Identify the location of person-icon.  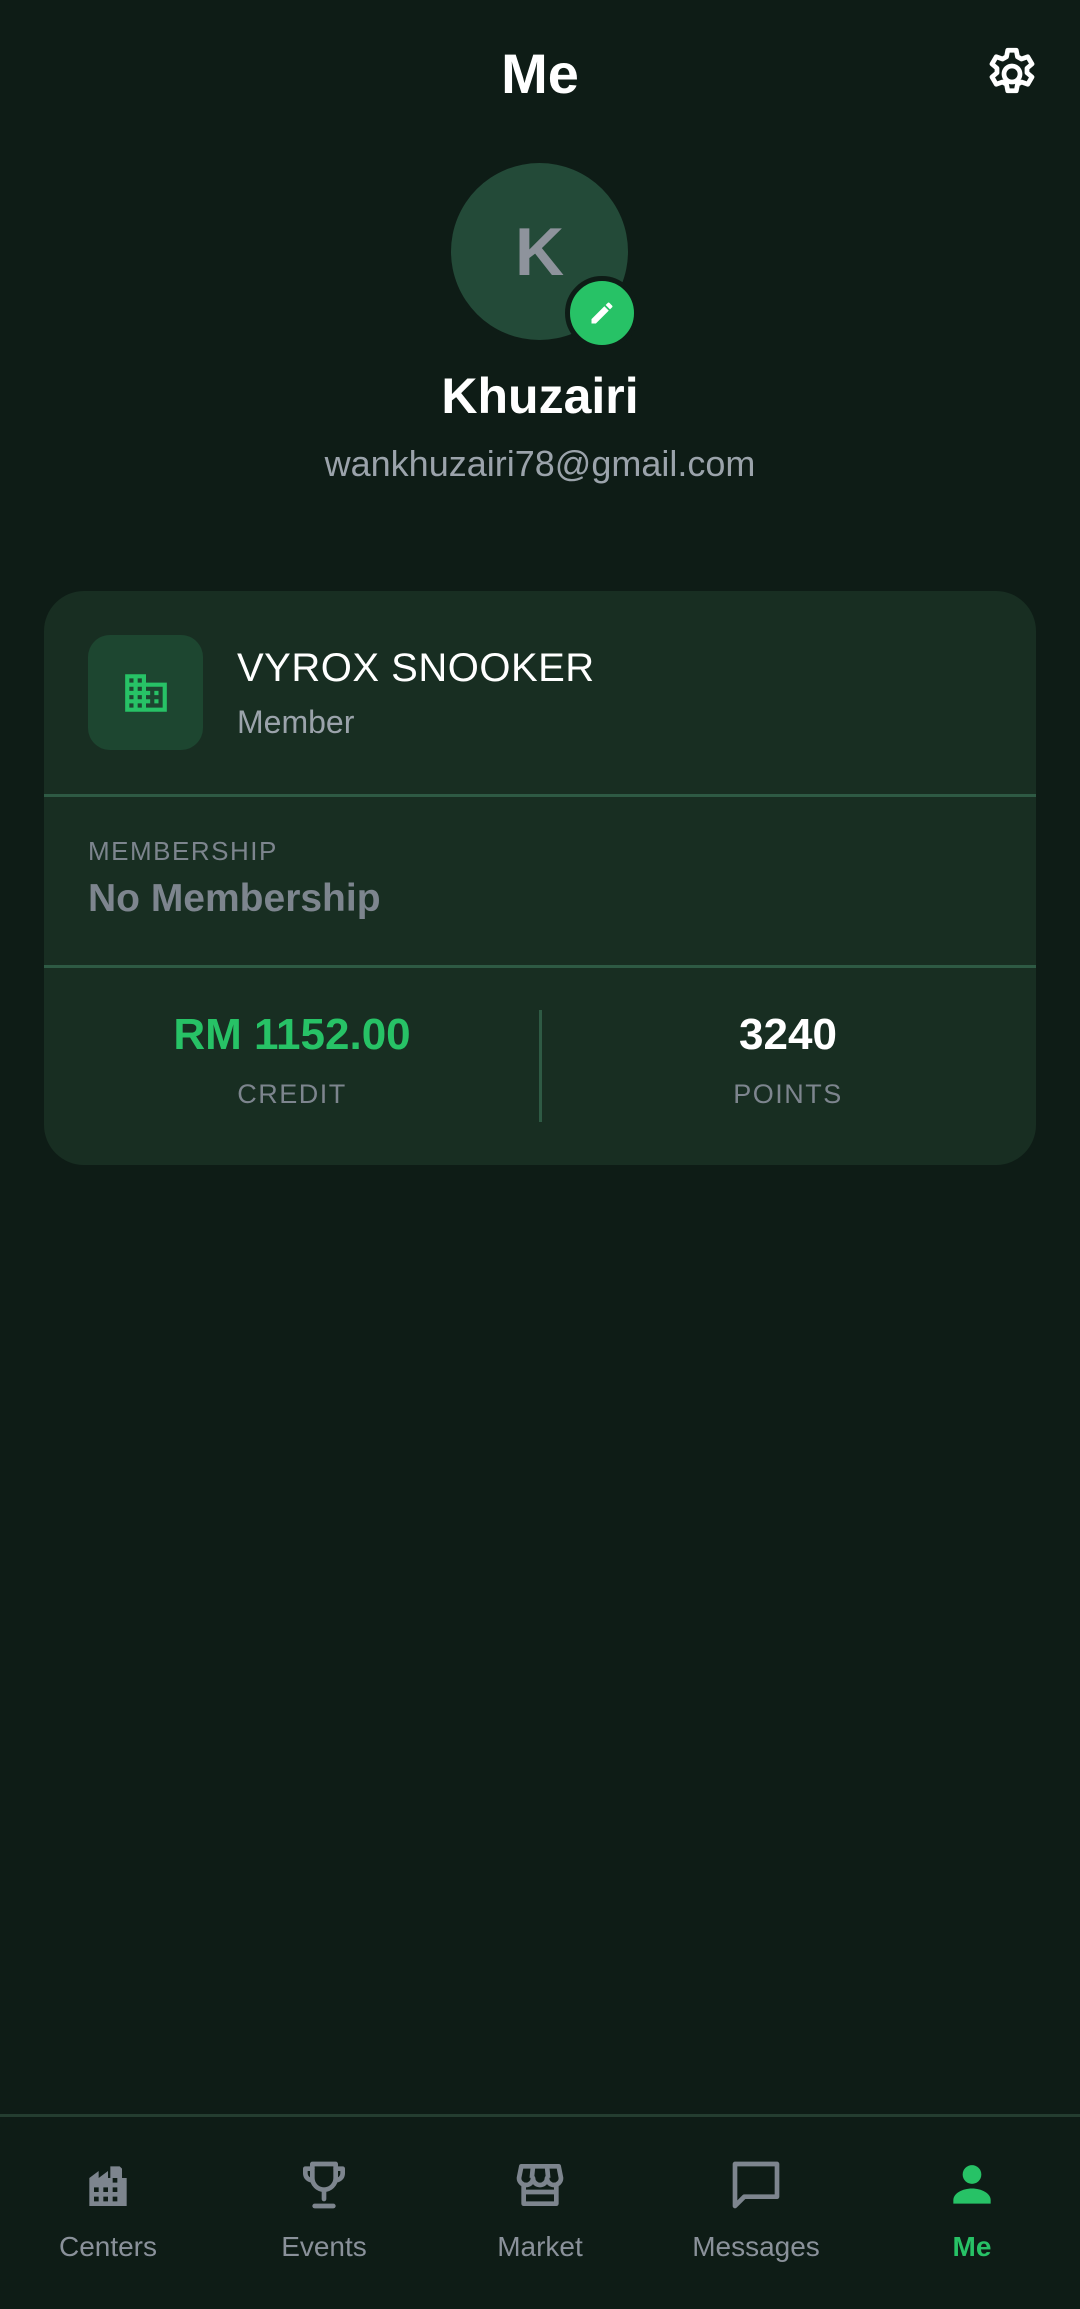
(972, 2185).